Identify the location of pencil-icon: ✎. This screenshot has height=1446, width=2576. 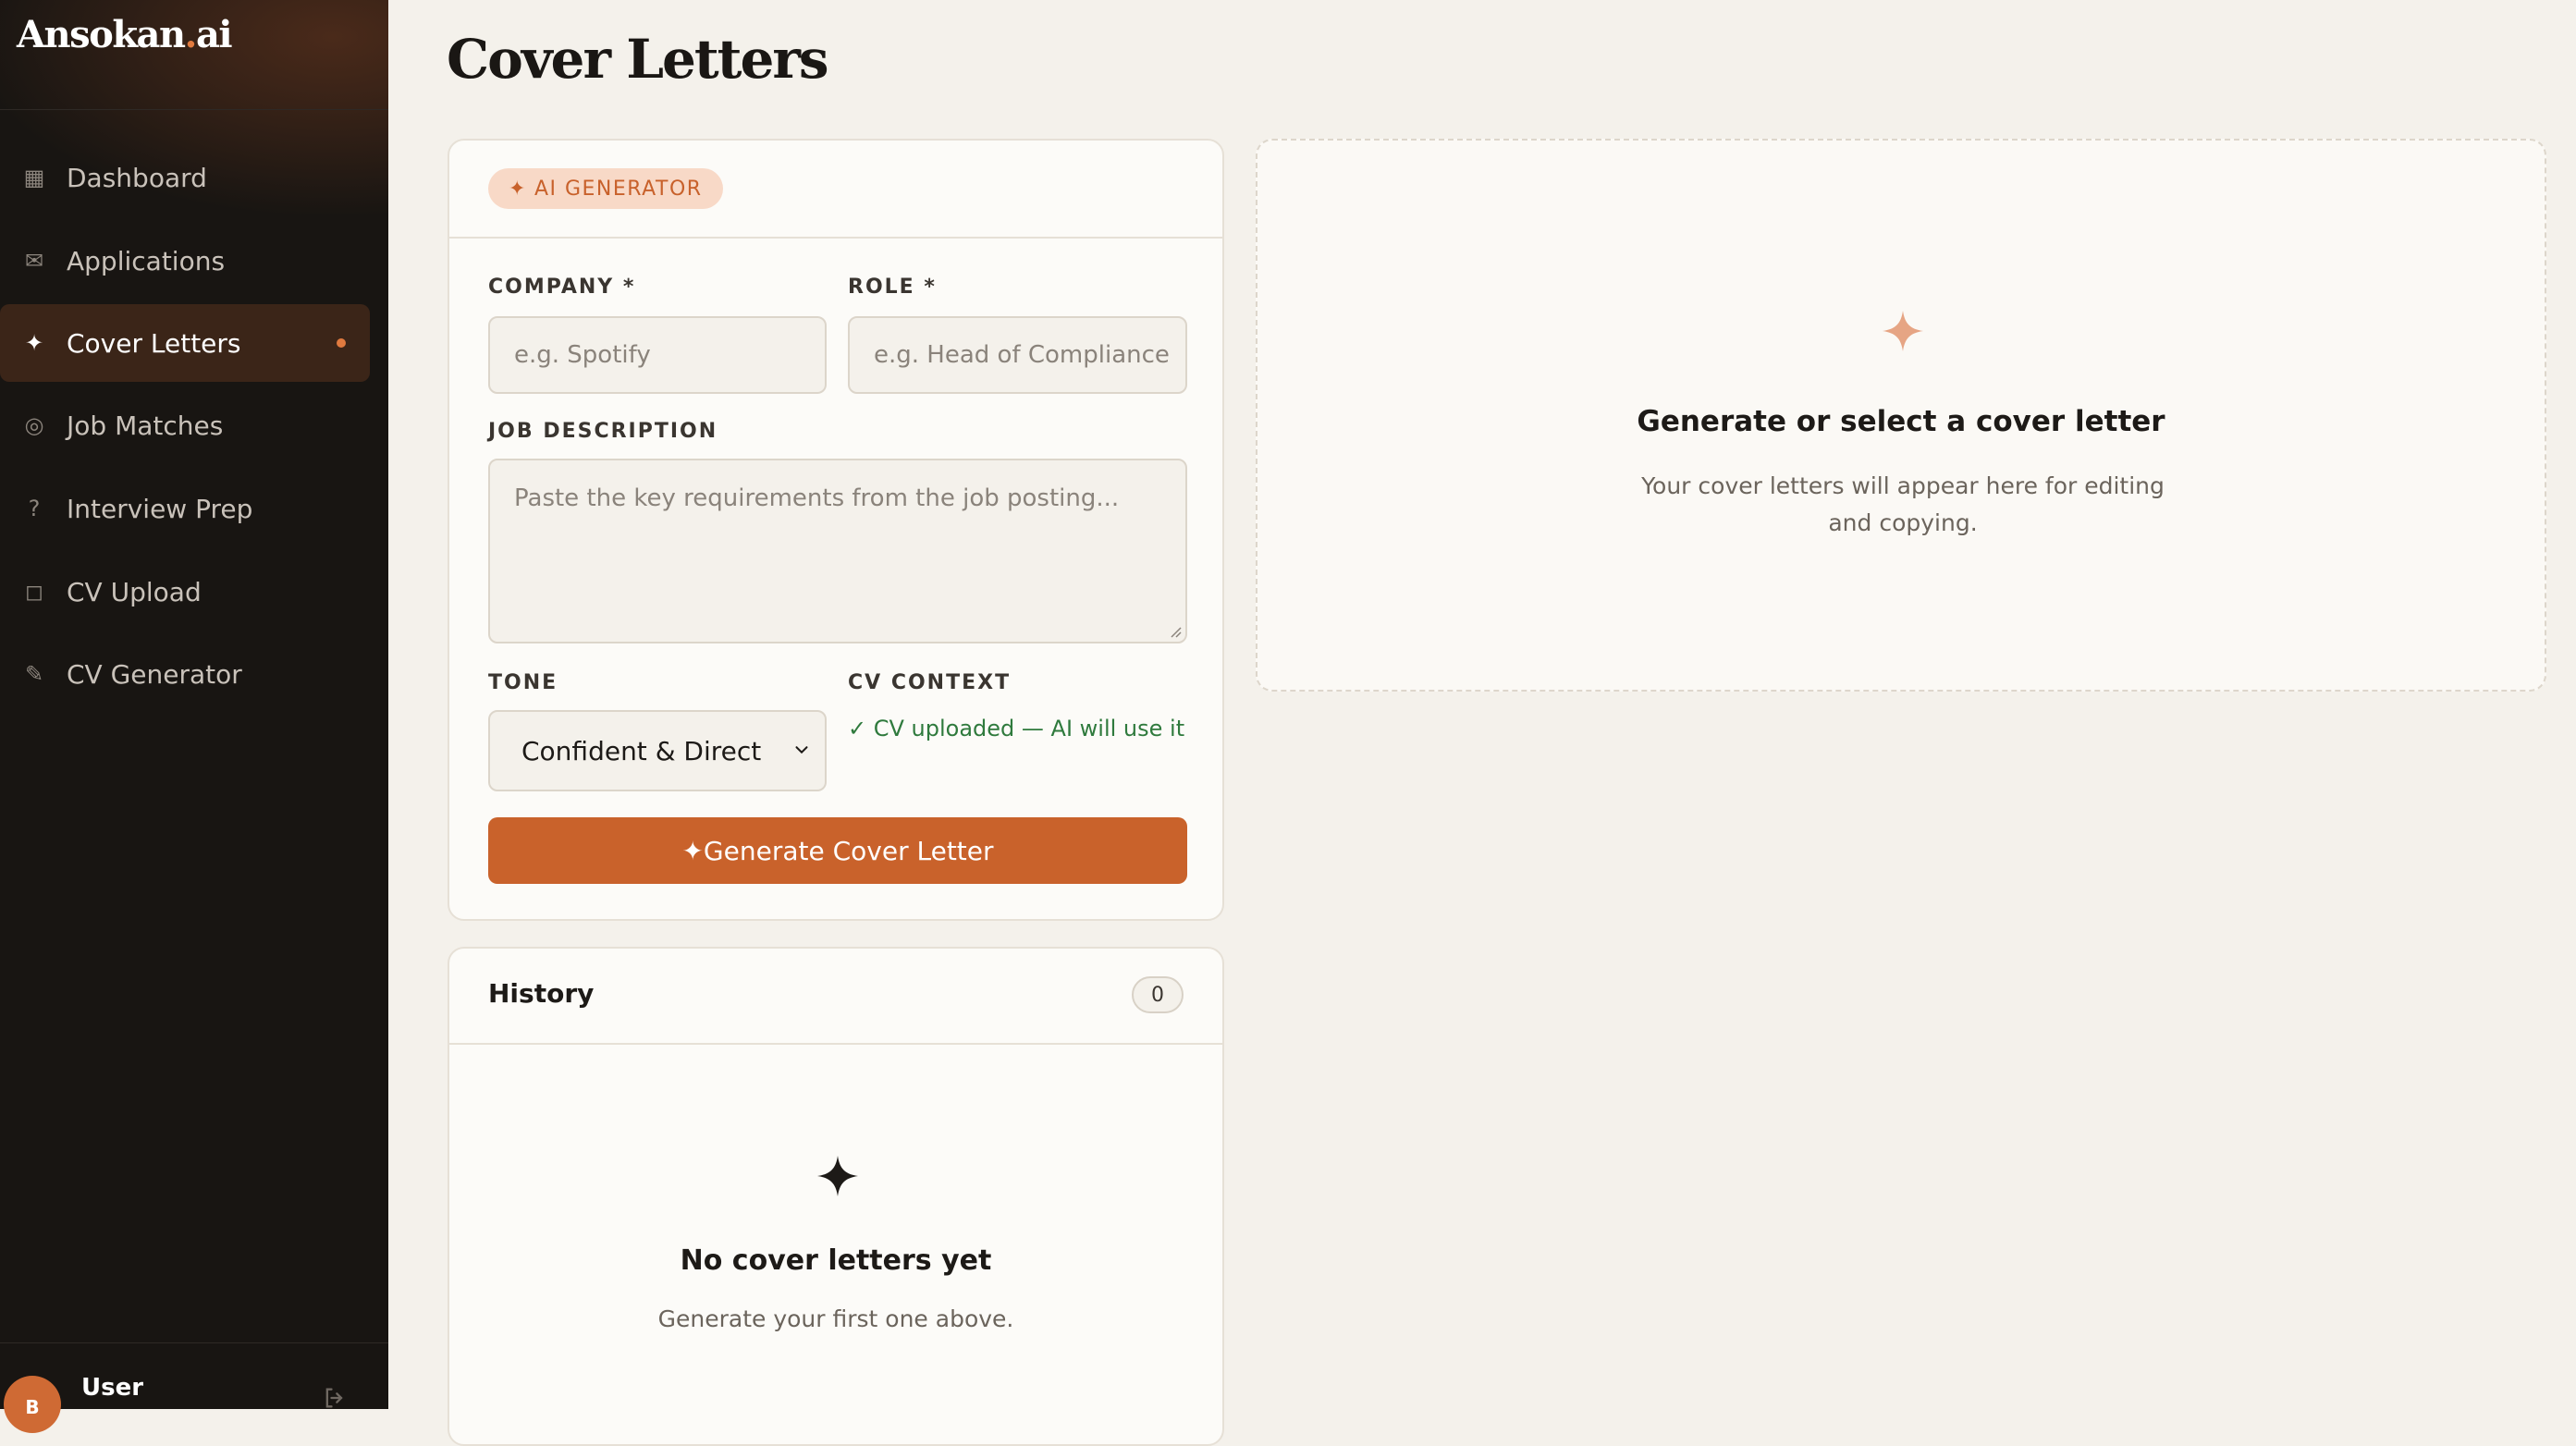
(34, 674).